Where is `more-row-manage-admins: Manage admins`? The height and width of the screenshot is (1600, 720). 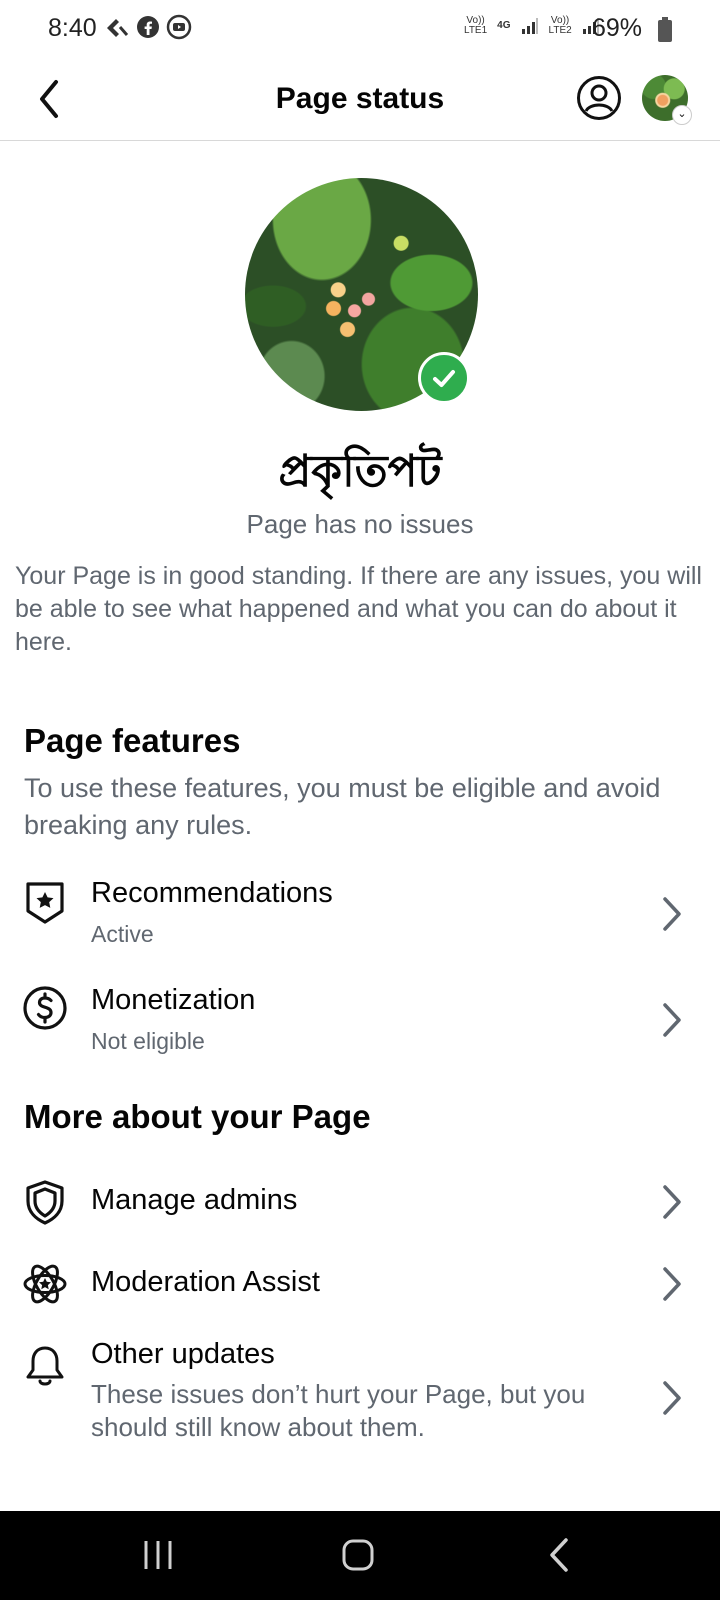 more-row-manage-admins: Manage admins is located at coordinates (360, 1202).